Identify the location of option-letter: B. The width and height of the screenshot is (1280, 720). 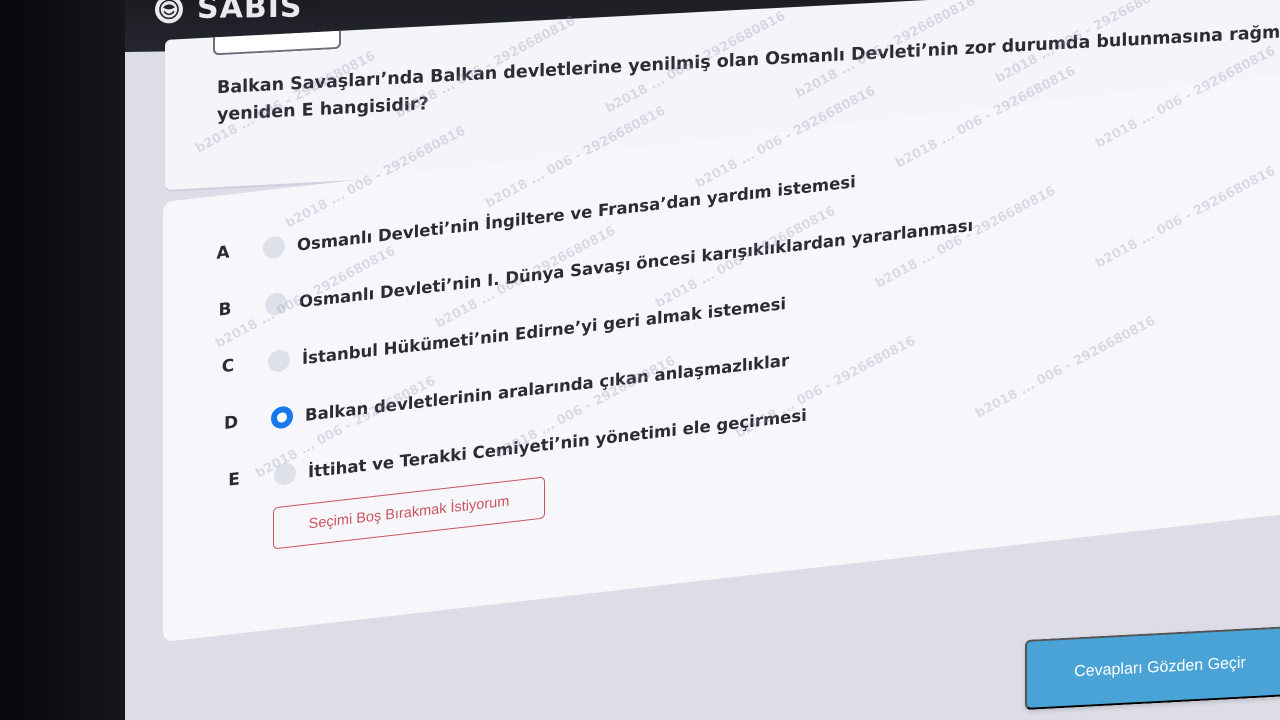
(225, 310).